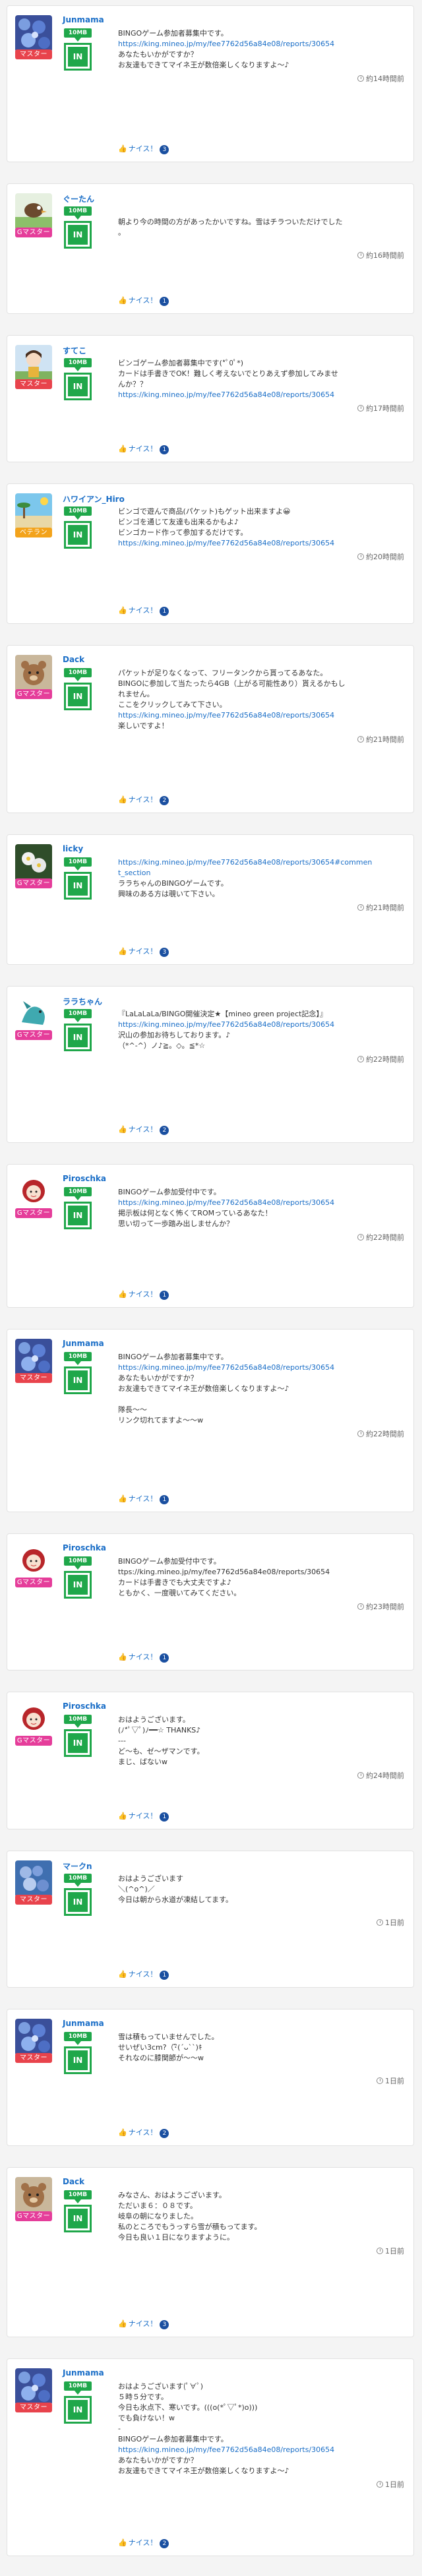 The height and width of the screenshot is (2576, 422). I want to click on nice-count: 2, so click(164, 2133).